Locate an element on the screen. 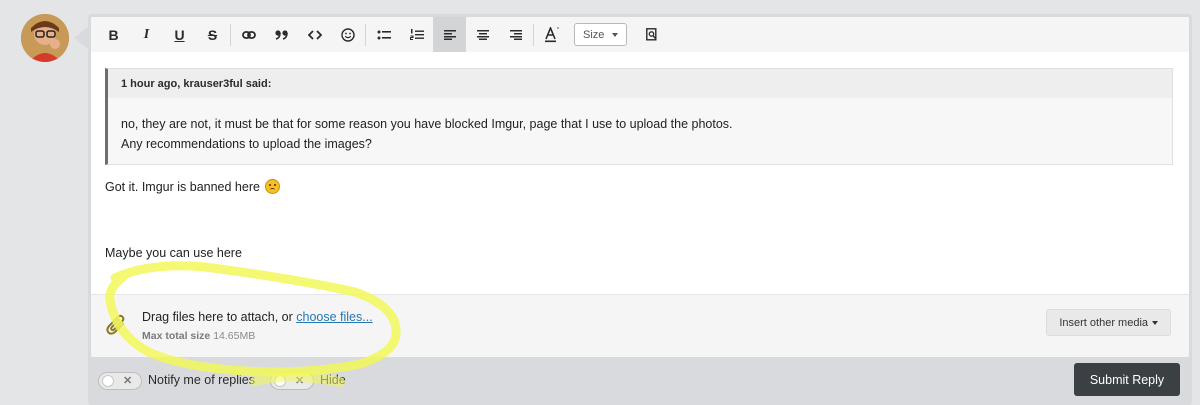  italic-button: I is located at coordinates (146, 34).